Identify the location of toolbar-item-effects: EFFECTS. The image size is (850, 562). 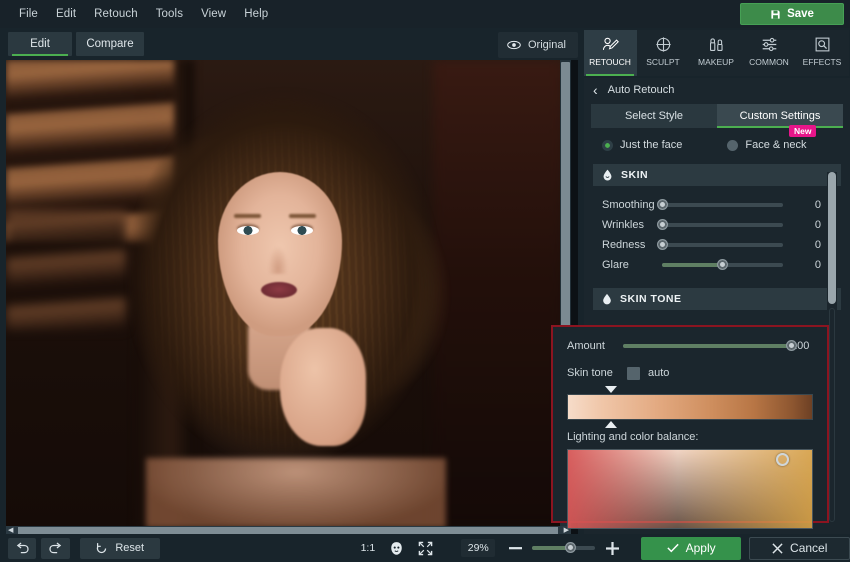
(822, 53).